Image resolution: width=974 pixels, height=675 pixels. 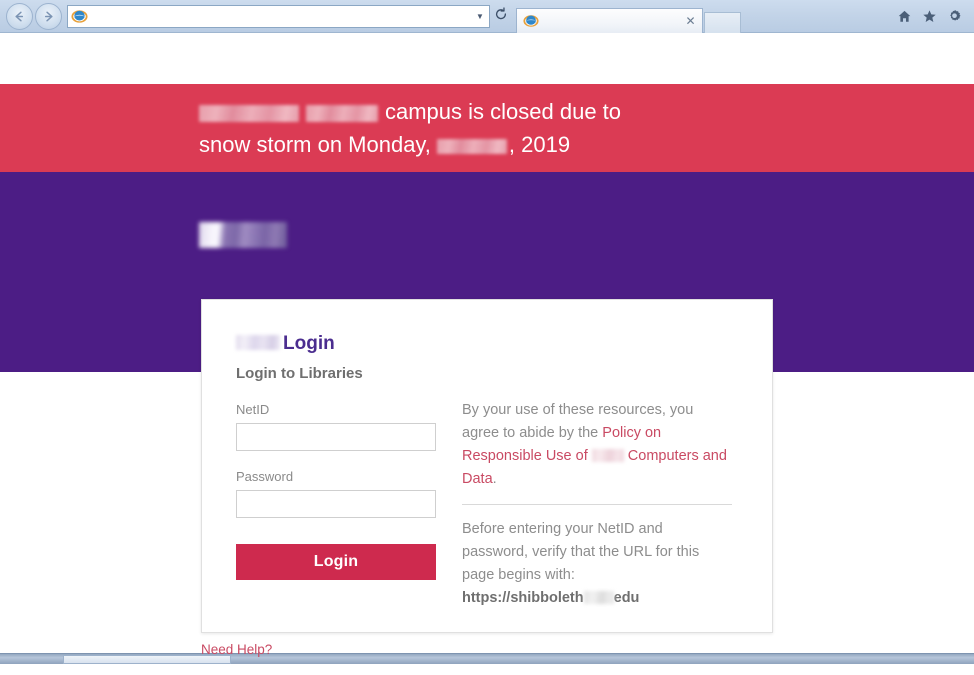 I want to click on browser-chrome: ▼ ✕, so click(x=487, y=17).